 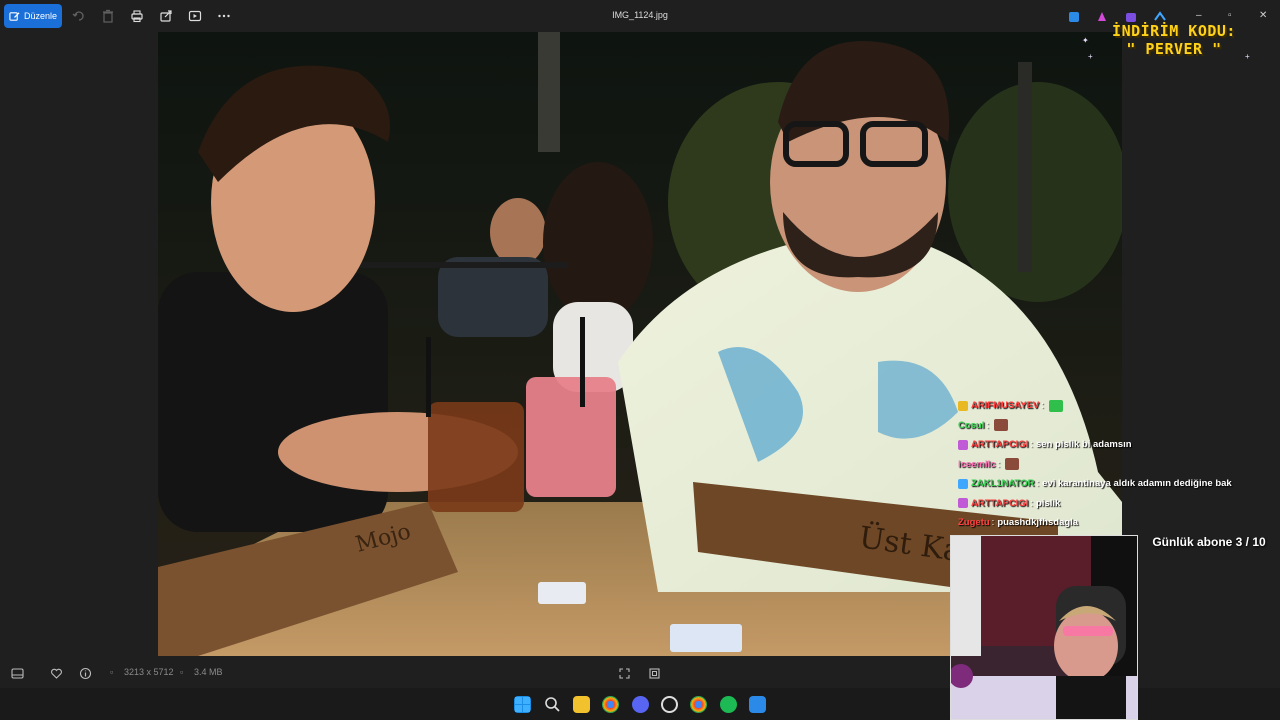 What do you see at coordinates (182, 672) in the screenshot?
I see `disk-icon: ▫` at bounding box center [182, 672].